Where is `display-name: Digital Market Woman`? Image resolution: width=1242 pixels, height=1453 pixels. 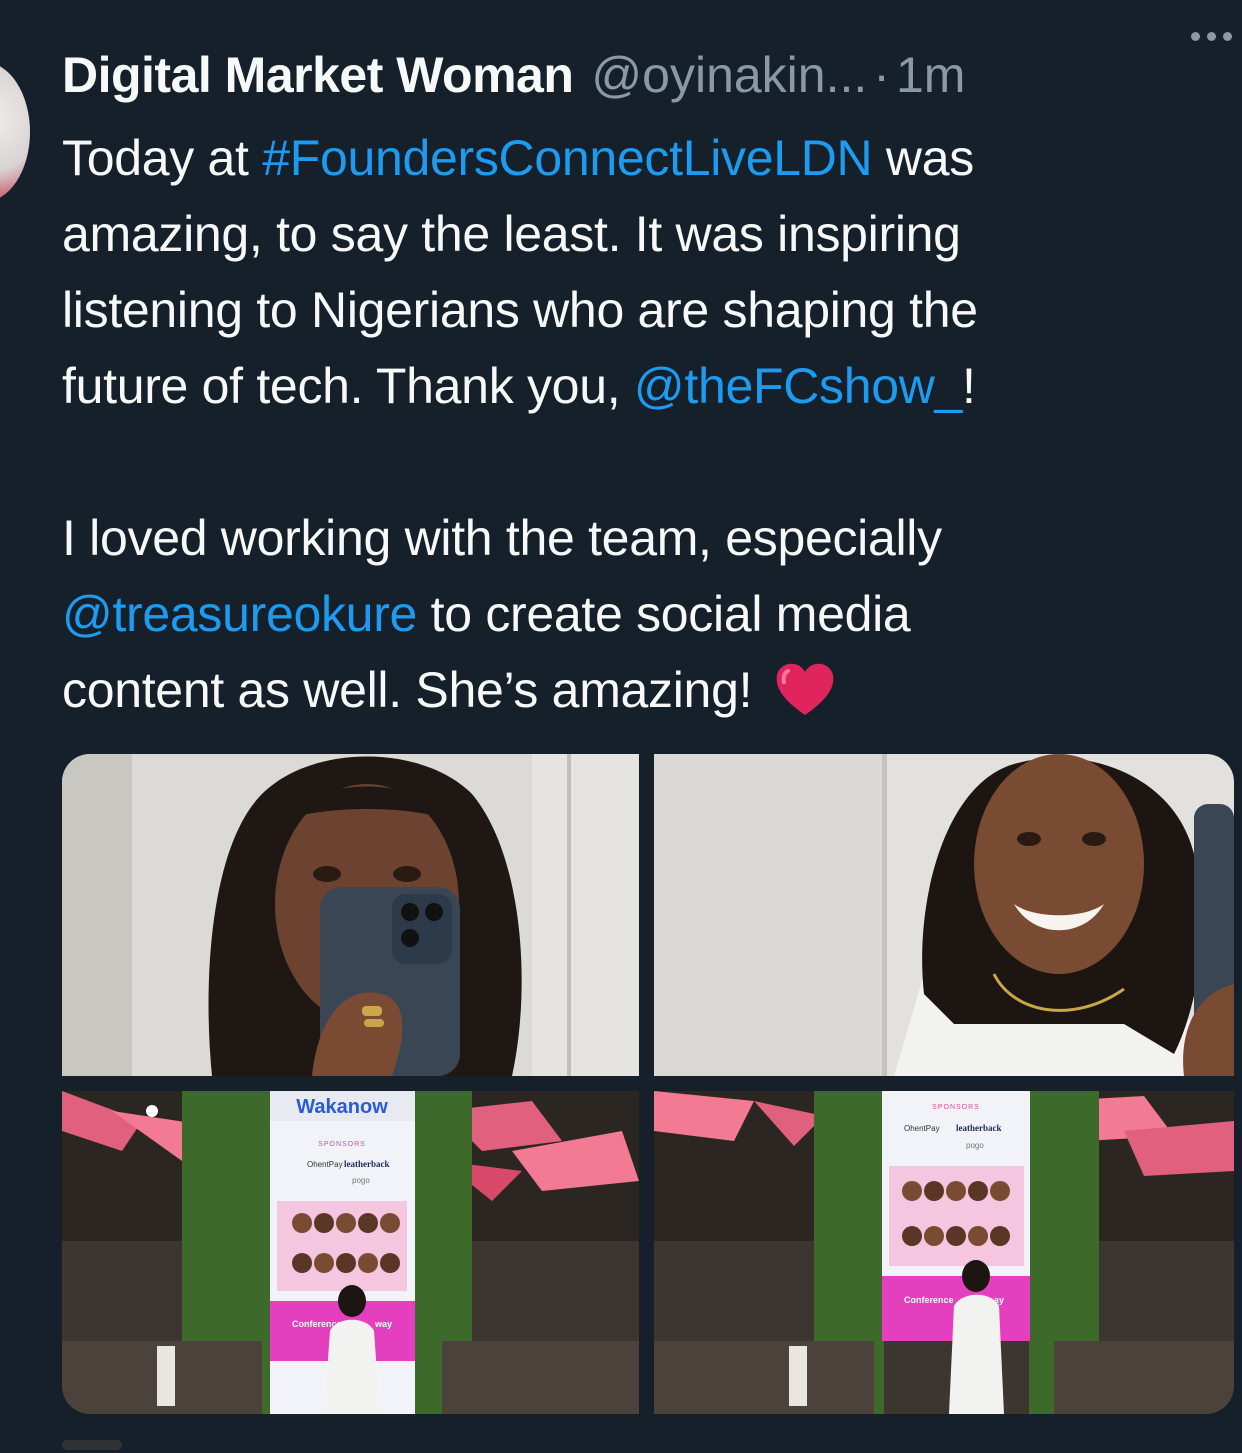
display-name: Digital Market Woman is located at coordinates (318, 75).